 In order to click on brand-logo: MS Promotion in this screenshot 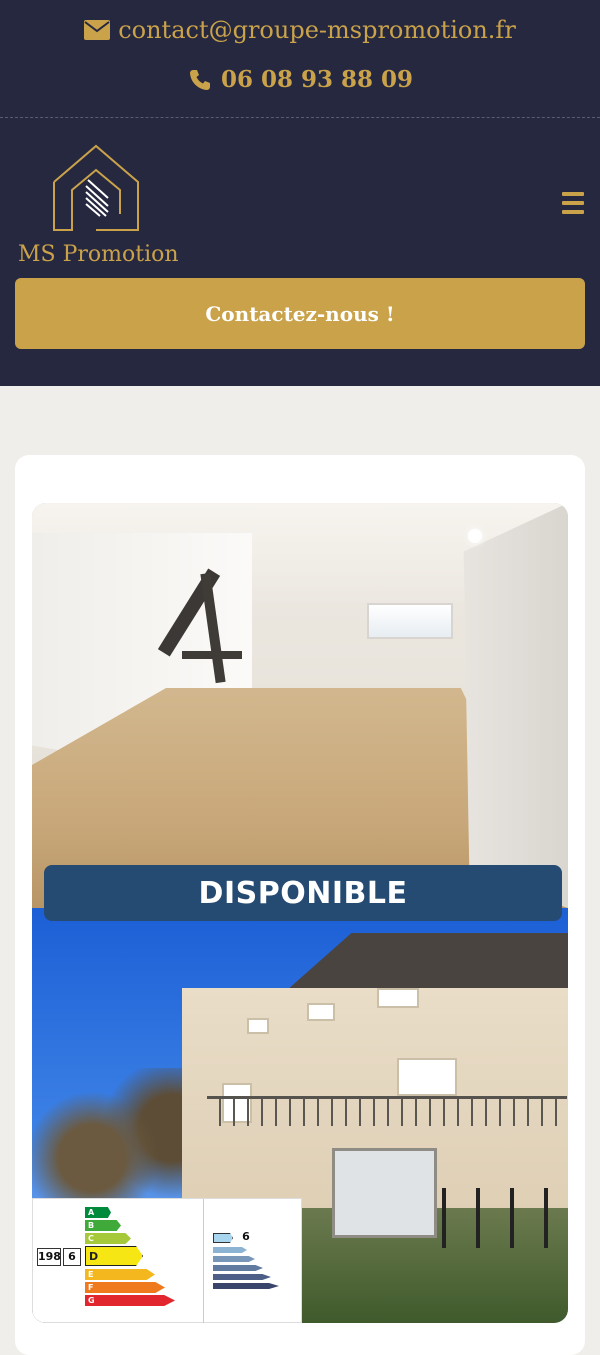, I will do `click(98, 207)`.